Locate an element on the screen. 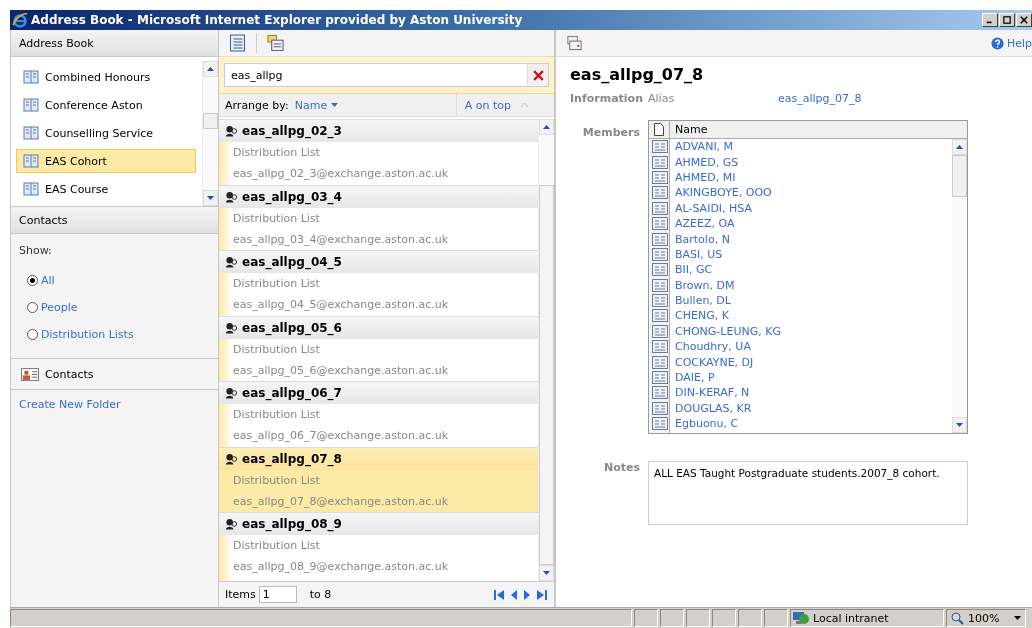  entry-email: eas_allpg_05_6@exchange.aston.ac.uk is located at coordinates (341, 370).